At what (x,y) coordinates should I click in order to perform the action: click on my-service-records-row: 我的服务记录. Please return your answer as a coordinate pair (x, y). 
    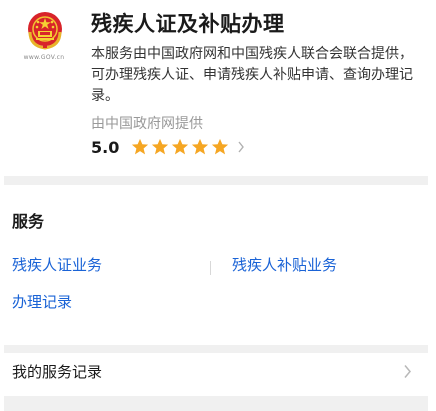
    Looking at the image, I should click on (218, 372).